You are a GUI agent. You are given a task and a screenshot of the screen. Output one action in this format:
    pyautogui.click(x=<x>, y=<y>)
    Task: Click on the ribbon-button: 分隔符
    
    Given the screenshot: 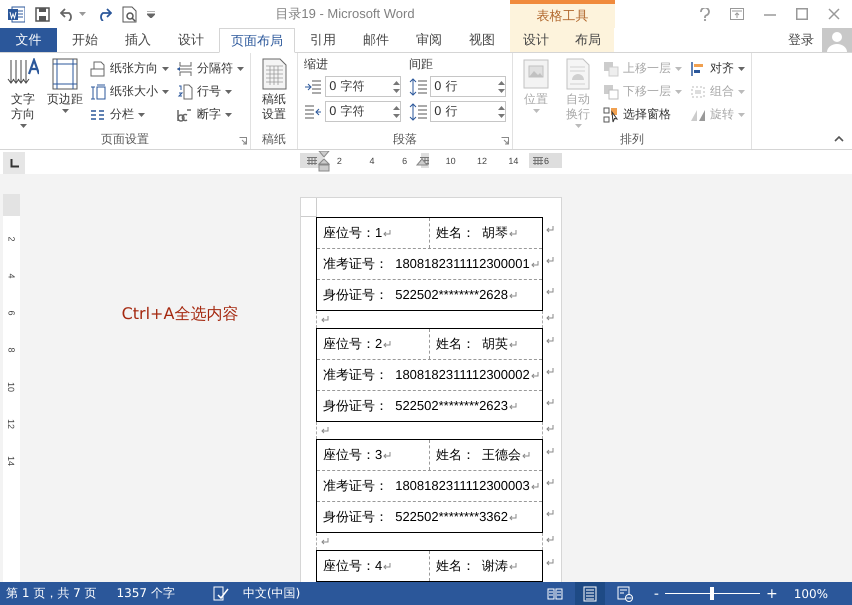 What is the action you would take?
    pyautogui.click(x=210, y=68)
    